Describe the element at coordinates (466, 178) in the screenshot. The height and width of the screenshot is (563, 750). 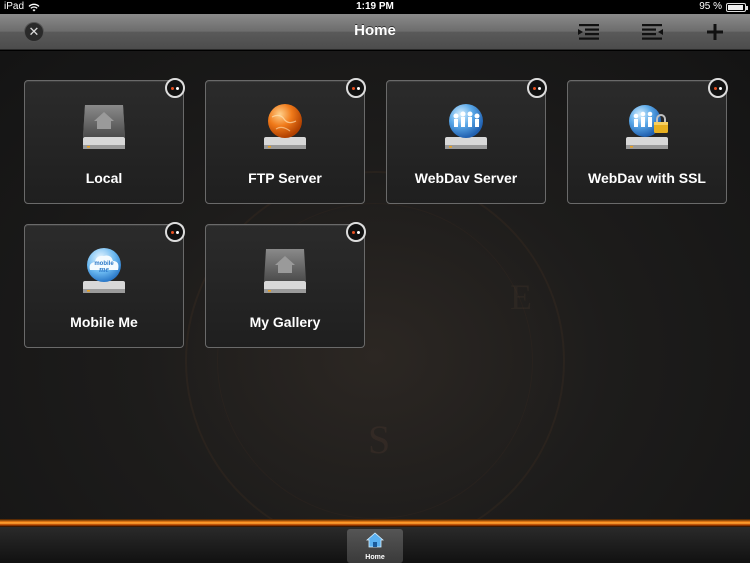
I see `connection-label: WebDav Server` at that location.